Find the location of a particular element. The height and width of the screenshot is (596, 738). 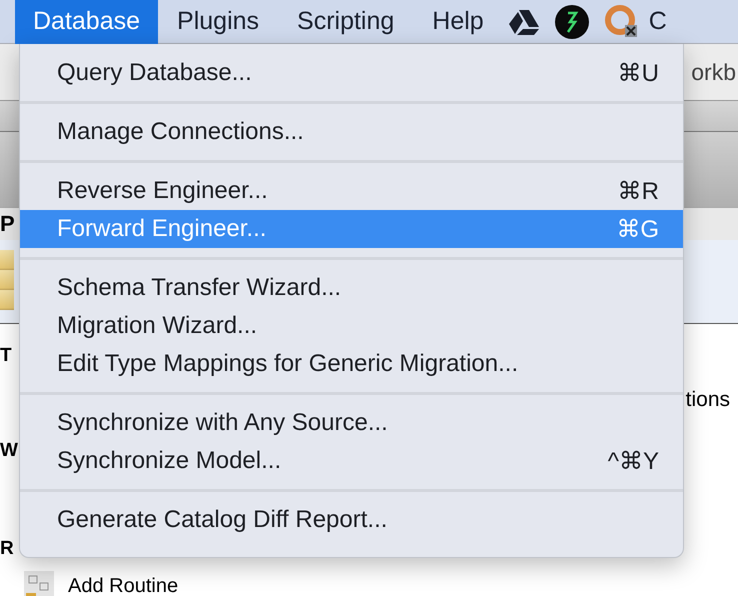

shortcut-text: ⌘R is located at coordinates (637, 191).